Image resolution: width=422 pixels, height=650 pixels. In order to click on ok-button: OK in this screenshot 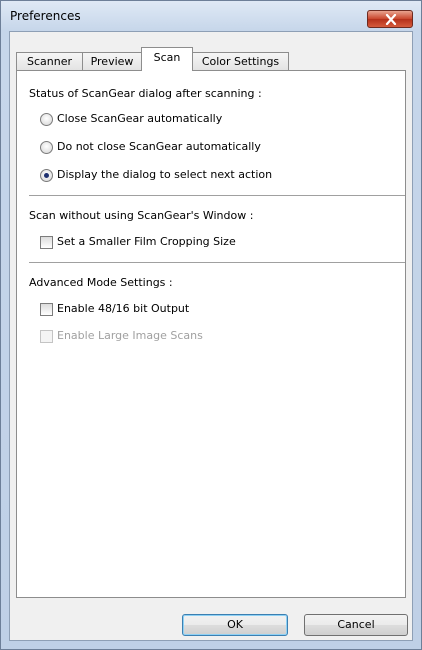, I will do `click(235, 625)`.